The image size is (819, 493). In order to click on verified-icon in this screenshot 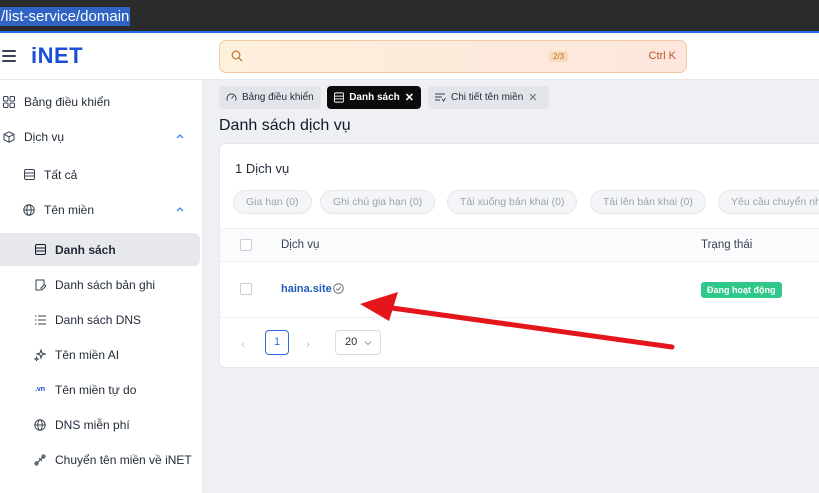, I will do `click(338, 288)`.